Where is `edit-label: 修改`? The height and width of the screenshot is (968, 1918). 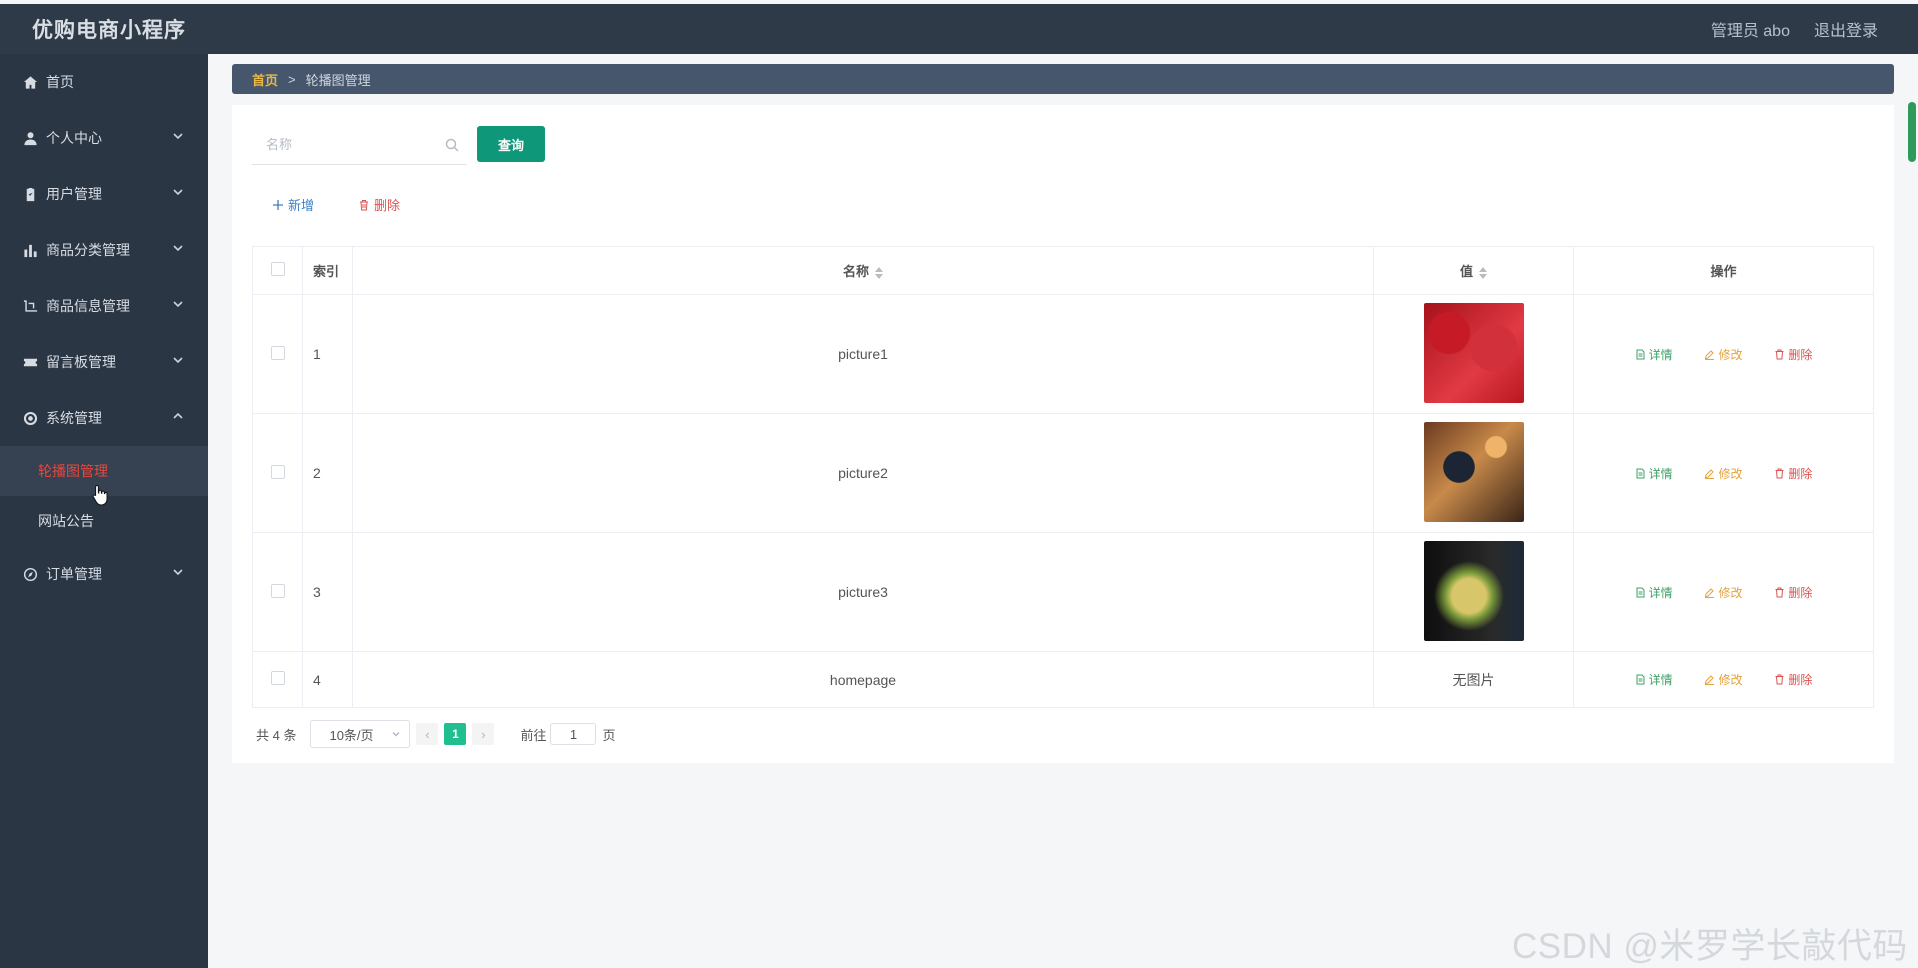
edit-label: 修改 is located at coordinates (1730, 680).